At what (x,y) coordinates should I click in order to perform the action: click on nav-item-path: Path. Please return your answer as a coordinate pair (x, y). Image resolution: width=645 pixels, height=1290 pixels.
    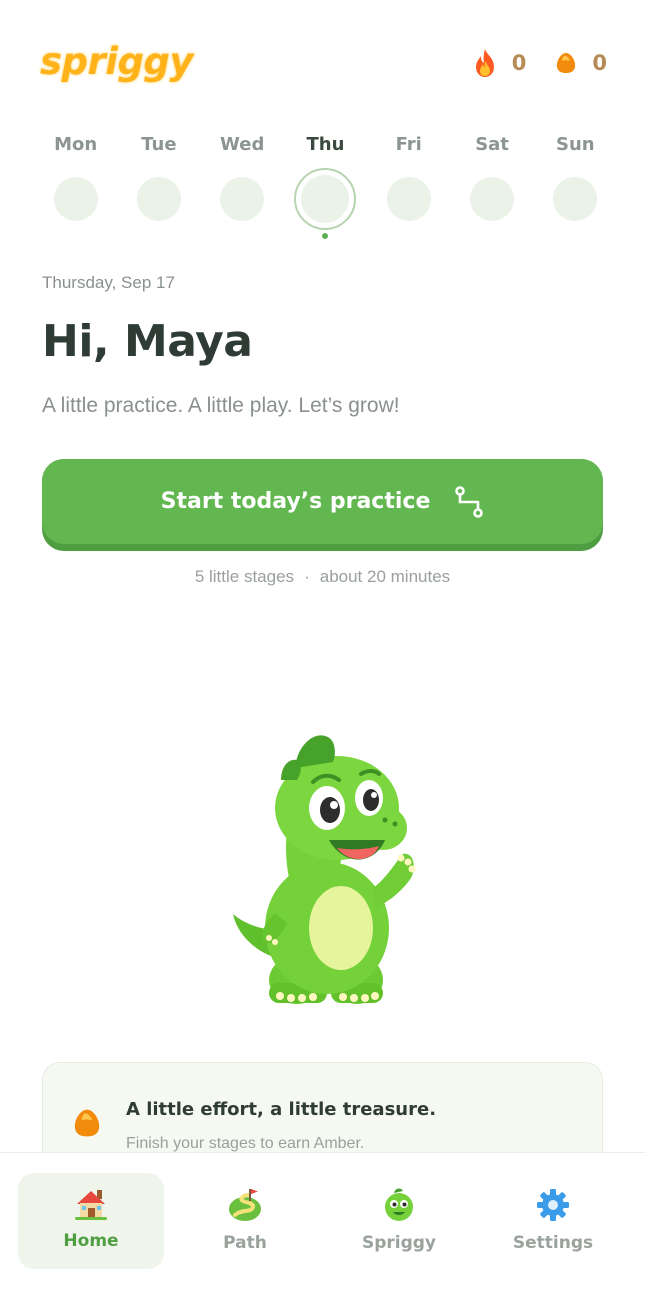
    Looking at the image, I should click on (245, 1221).